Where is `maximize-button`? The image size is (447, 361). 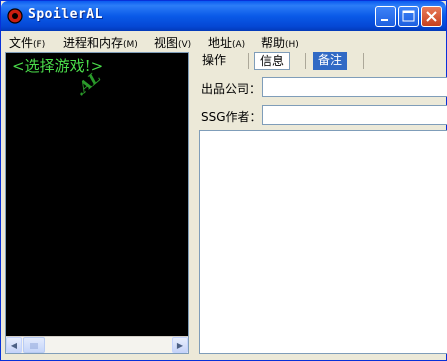 maximize-button is located at coordinates (408, 16).